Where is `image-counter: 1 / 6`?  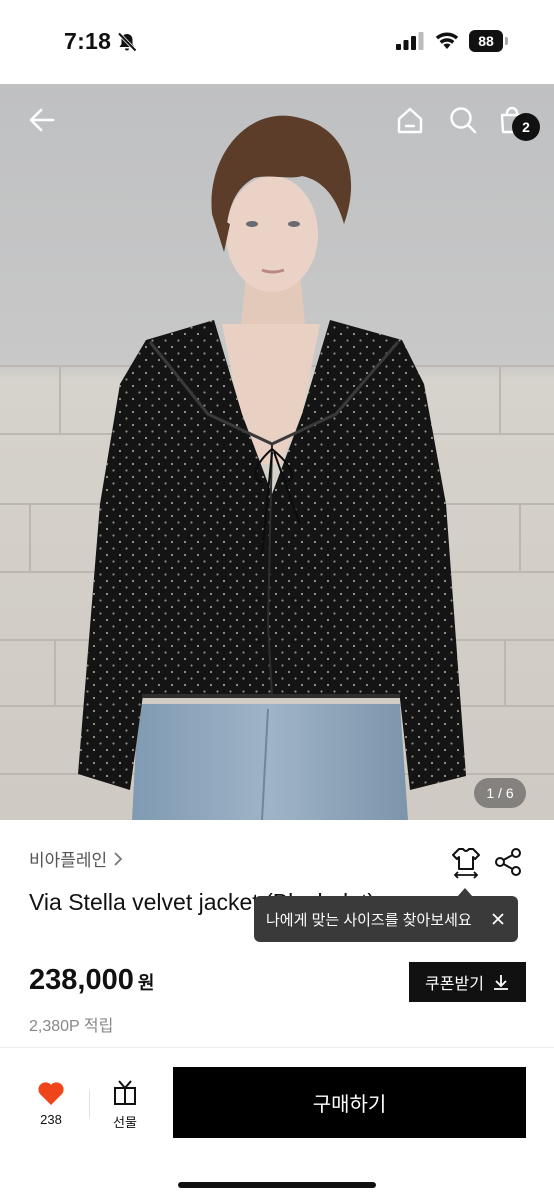
image-counter: 1 / 6 is located at coordinates (500, 793).